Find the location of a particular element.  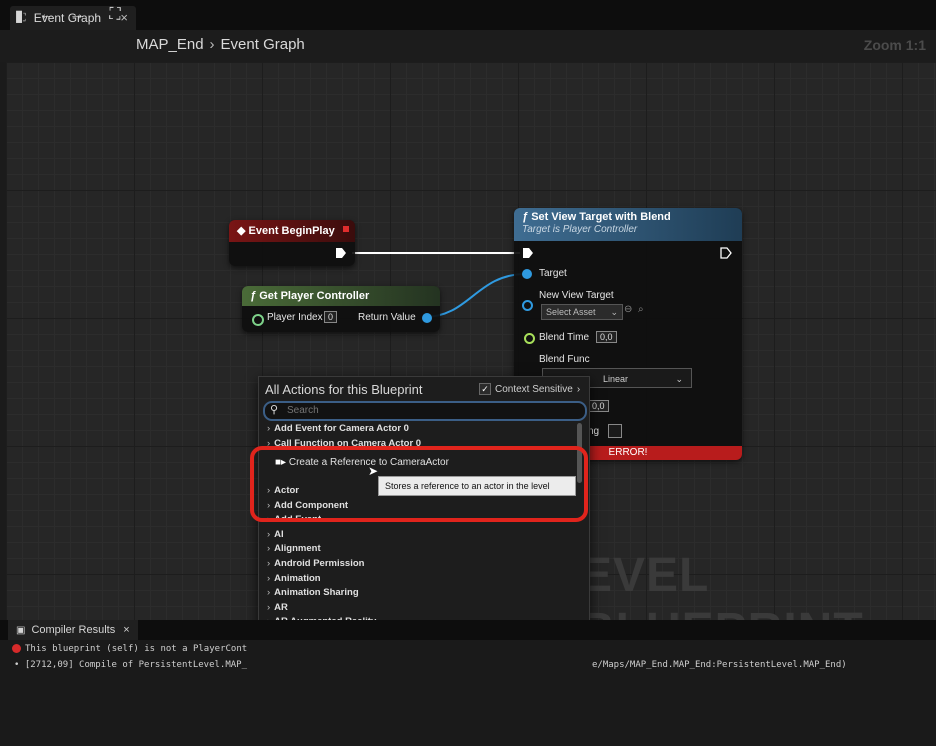

tab-compiler-results: ▣ Compiler Results × is located at coordinates (73, 630).